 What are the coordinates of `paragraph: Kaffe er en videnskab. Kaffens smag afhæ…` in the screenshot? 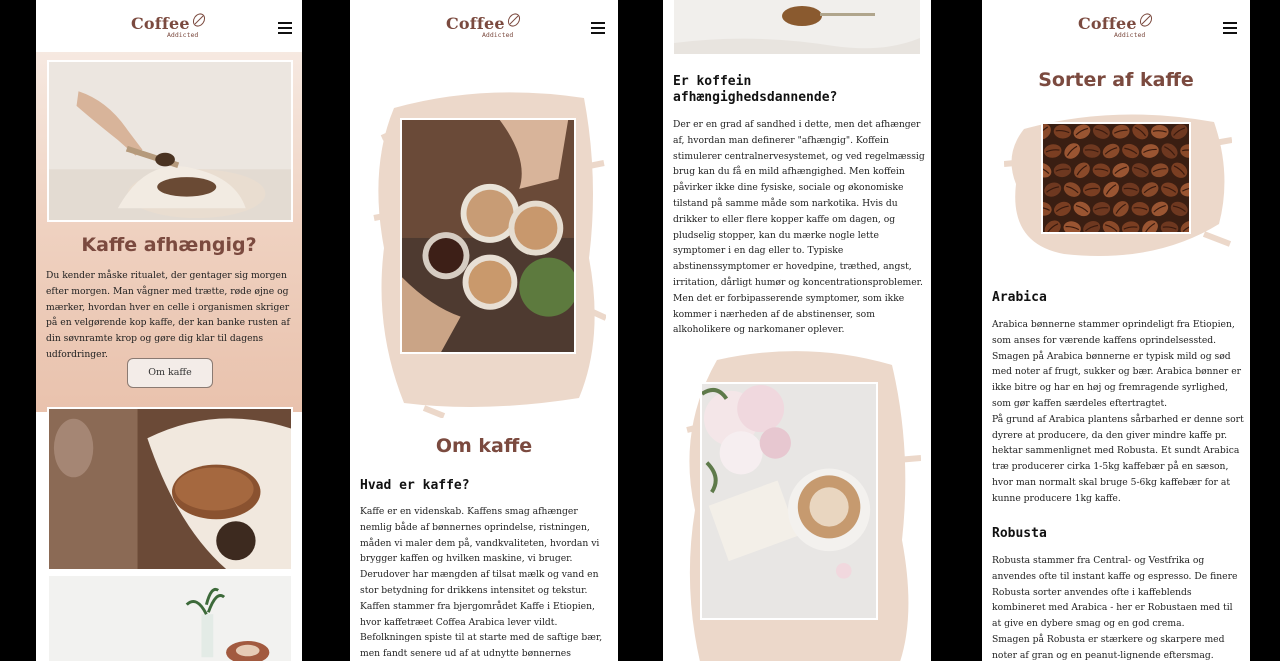 It's located at (480, 551).